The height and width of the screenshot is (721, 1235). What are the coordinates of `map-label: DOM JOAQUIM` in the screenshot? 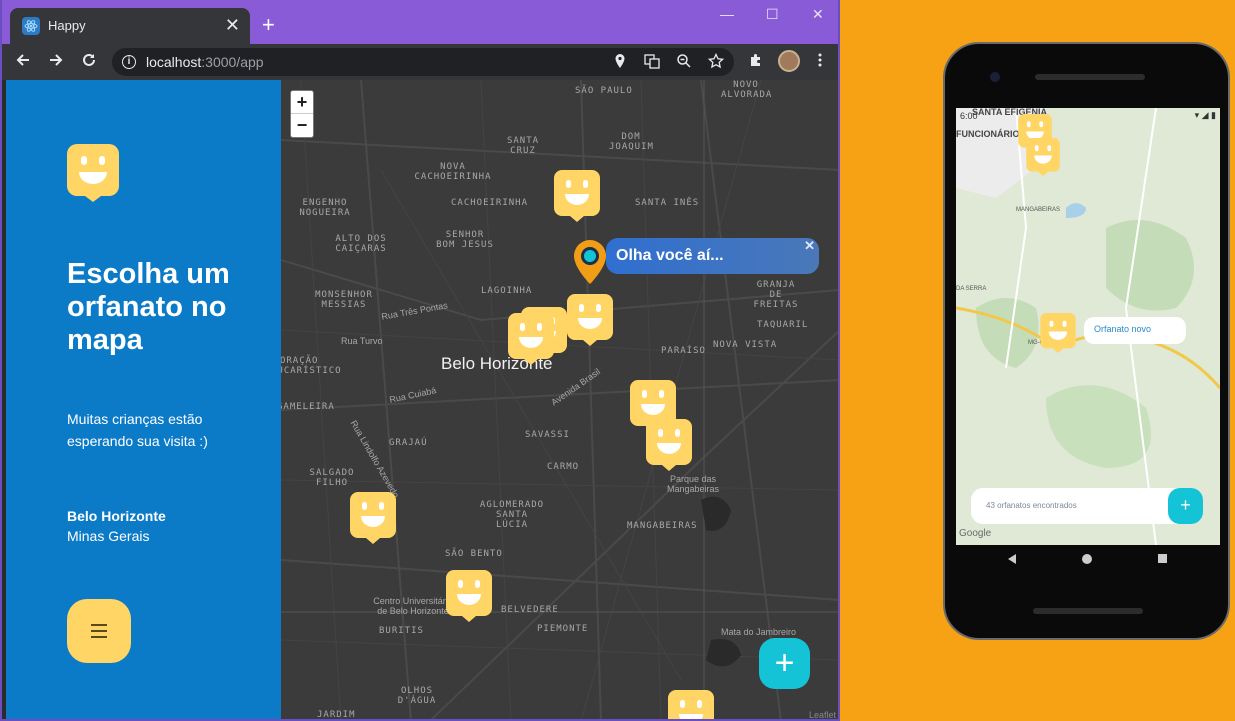 It's located at (631, 142).